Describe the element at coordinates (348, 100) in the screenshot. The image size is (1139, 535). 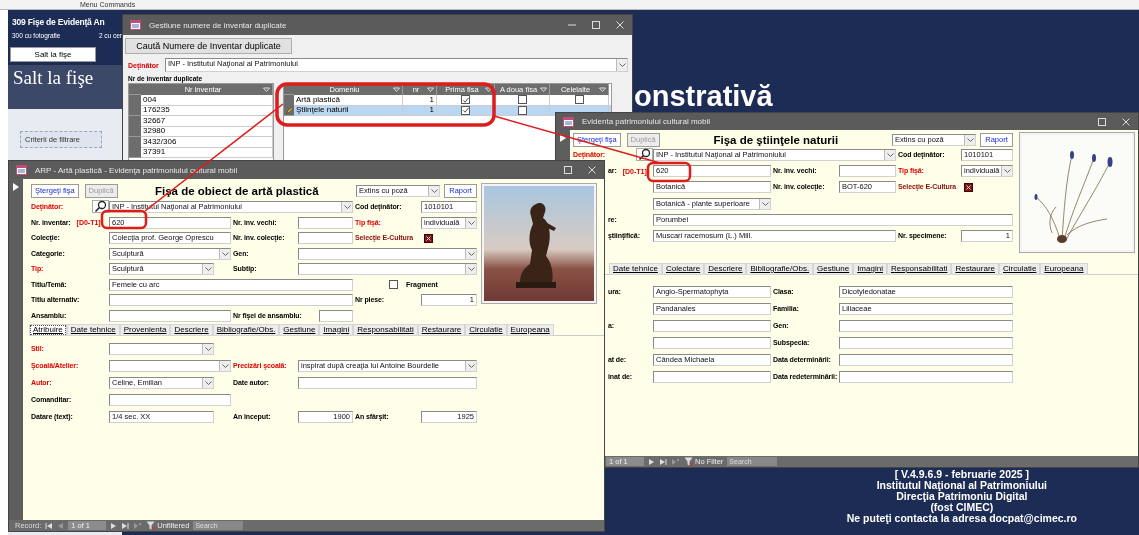
I see `table-cell: Artă plastică` at that location.